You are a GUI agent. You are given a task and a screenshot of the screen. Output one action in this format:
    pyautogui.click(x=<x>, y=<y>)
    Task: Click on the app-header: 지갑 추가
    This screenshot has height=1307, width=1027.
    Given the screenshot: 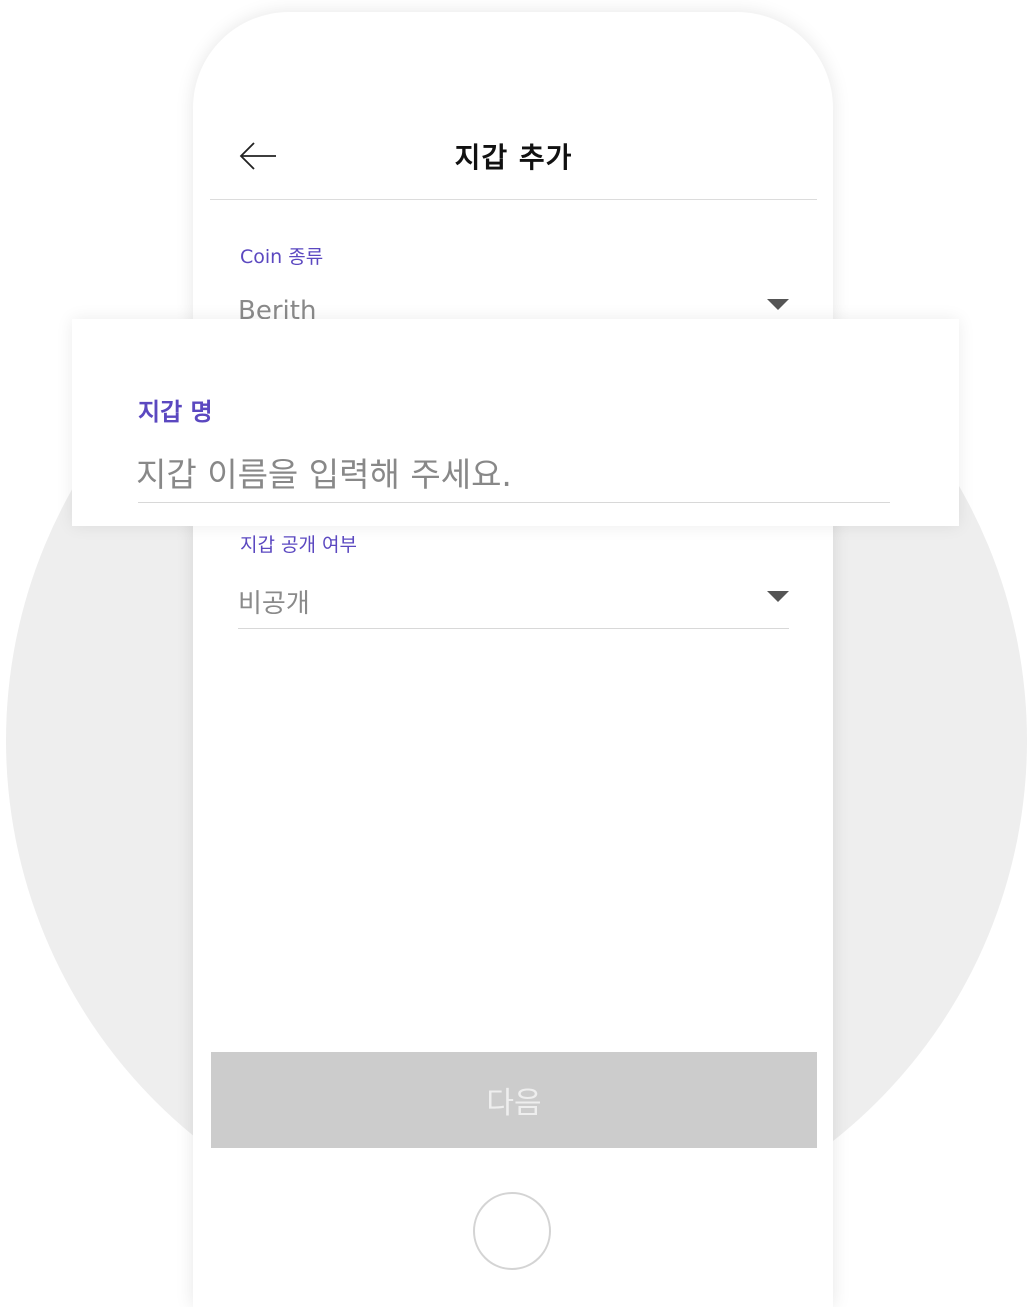 What is the action you would take?
    pyautogui.click(x=513, y=155)
    